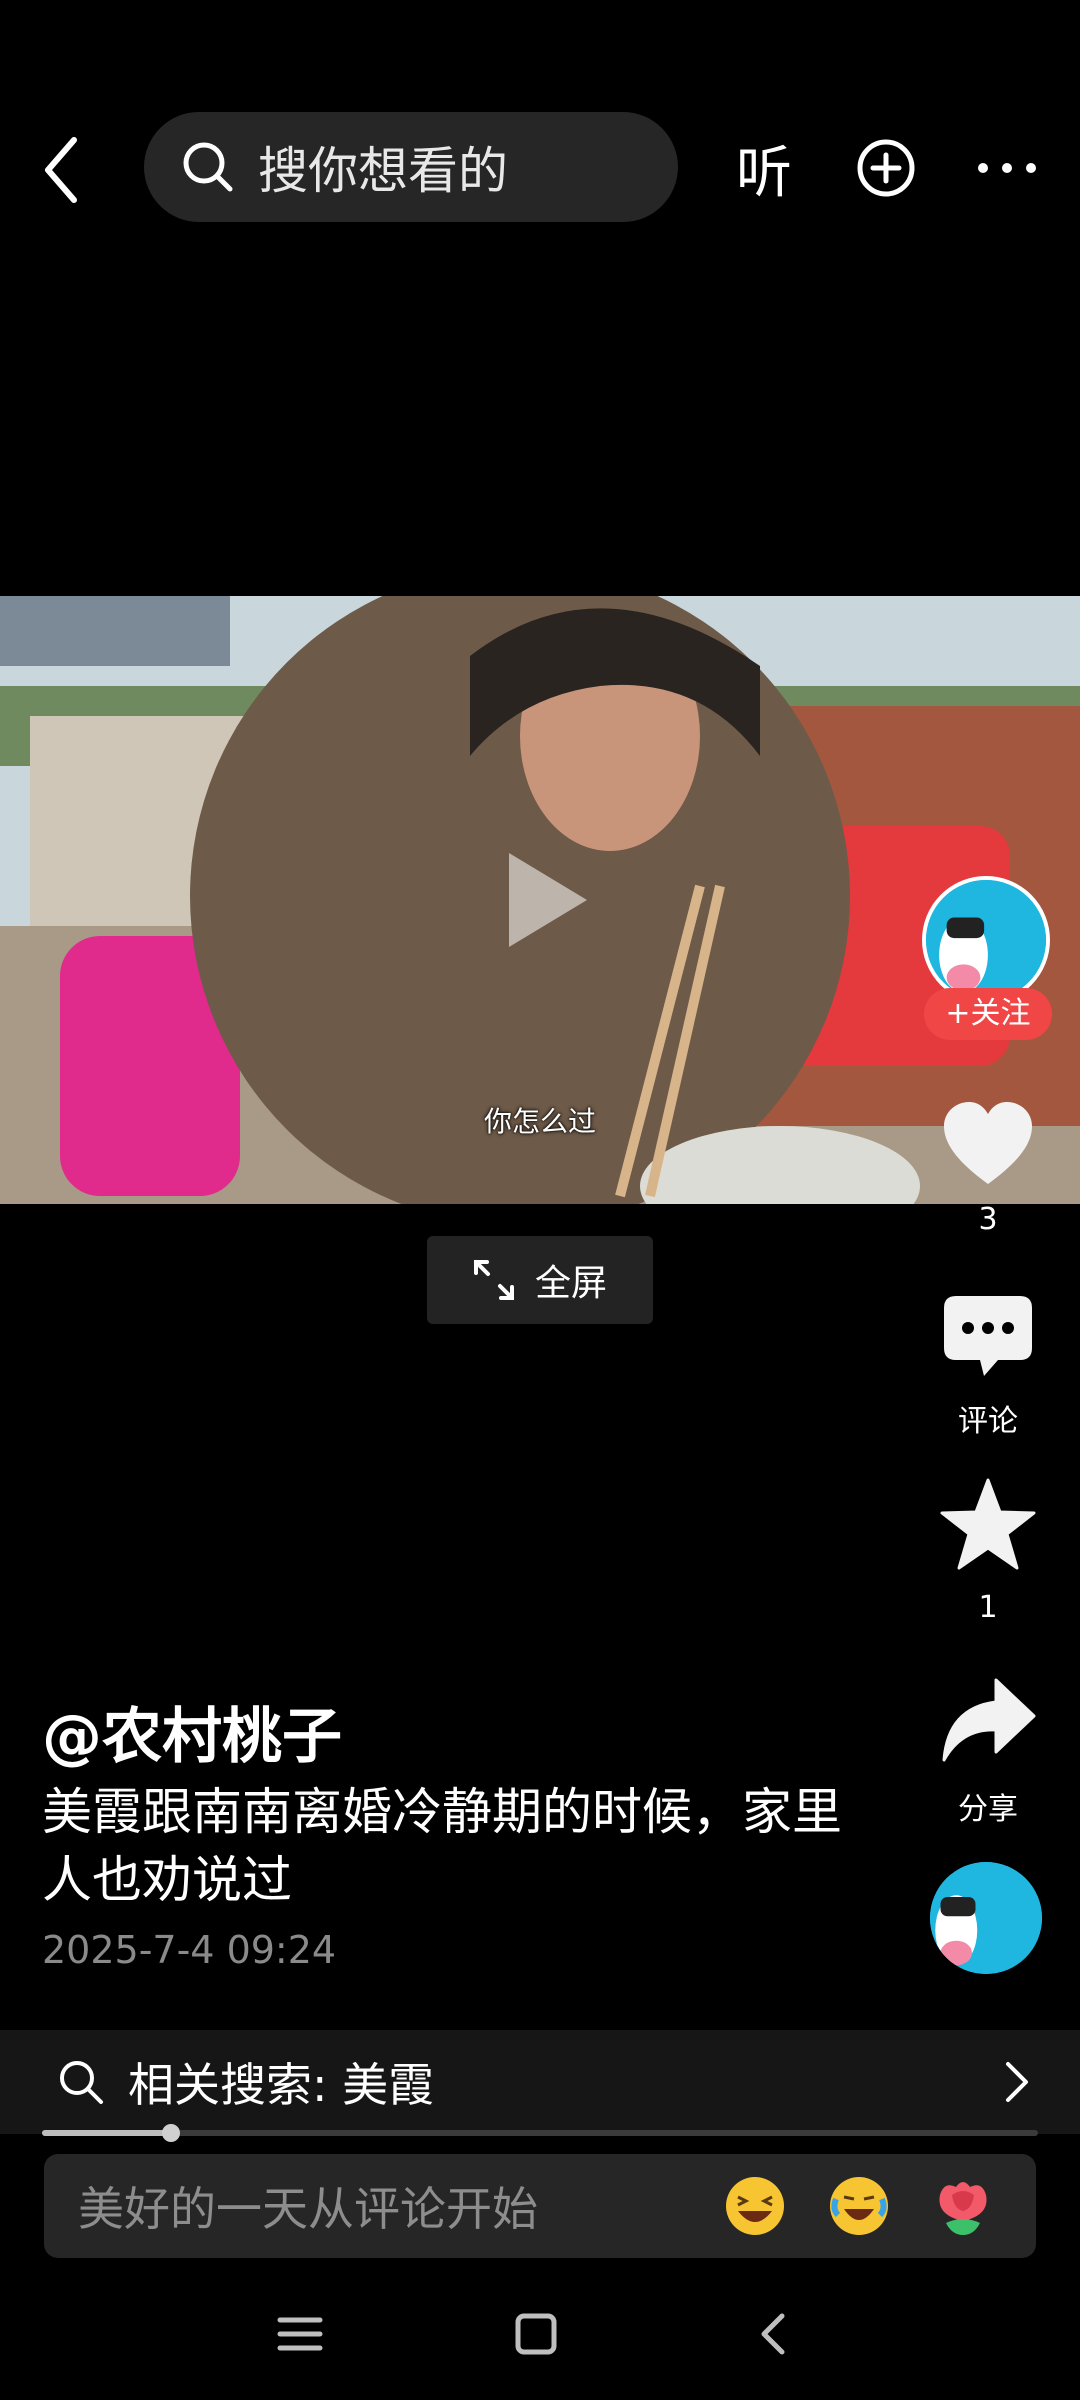  I want to click on progress-track, so click(540, 2133).